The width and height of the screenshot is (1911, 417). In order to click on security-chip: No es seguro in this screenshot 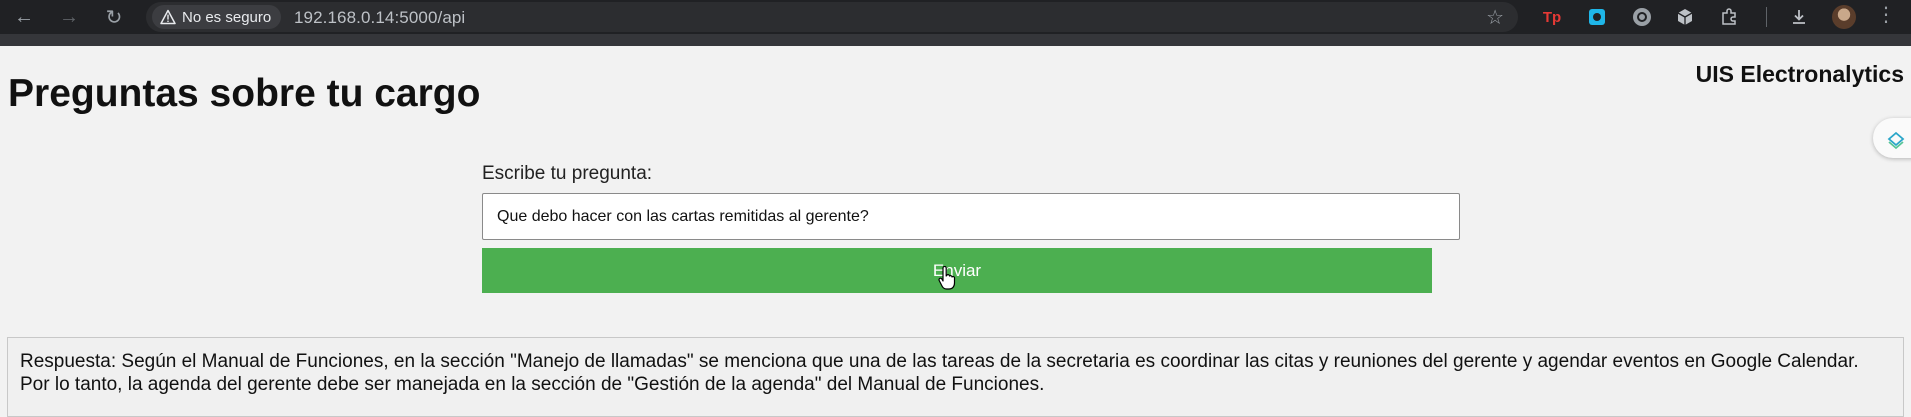, I will do `click(217, 17)`.